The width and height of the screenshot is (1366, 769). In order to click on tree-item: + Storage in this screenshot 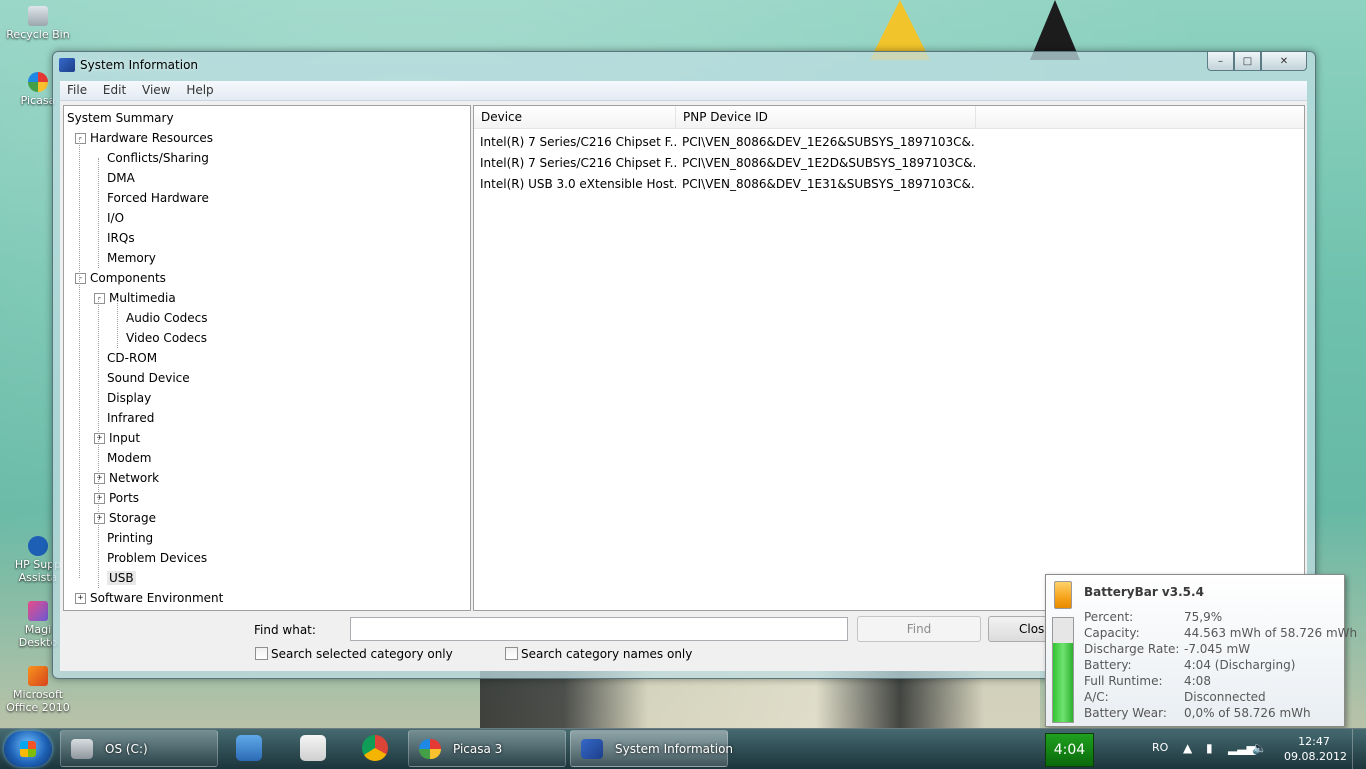, I will do `click(125, 518)`.